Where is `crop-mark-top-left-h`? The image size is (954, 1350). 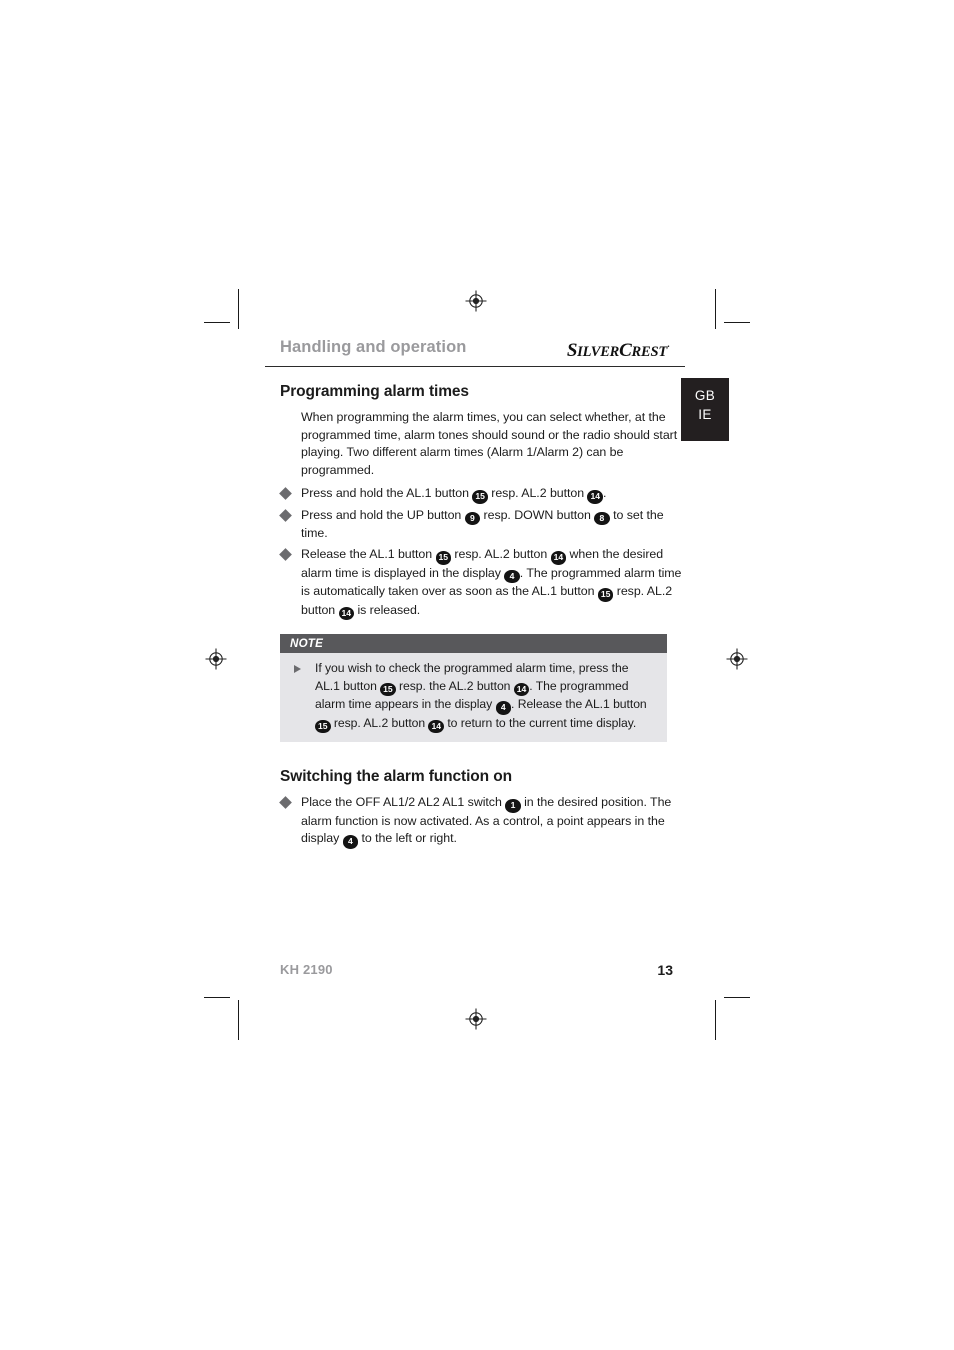 crop-mark-top-left-h is located at coordinates (217, 322).